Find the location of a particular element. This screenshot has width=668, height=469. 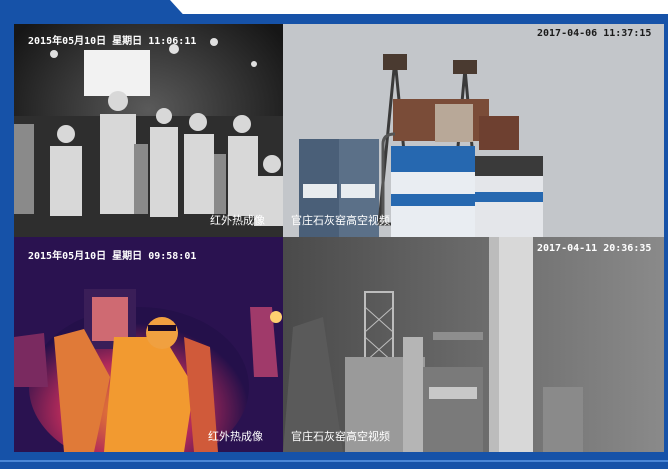

header-bar is located at coordinates (334, 11).